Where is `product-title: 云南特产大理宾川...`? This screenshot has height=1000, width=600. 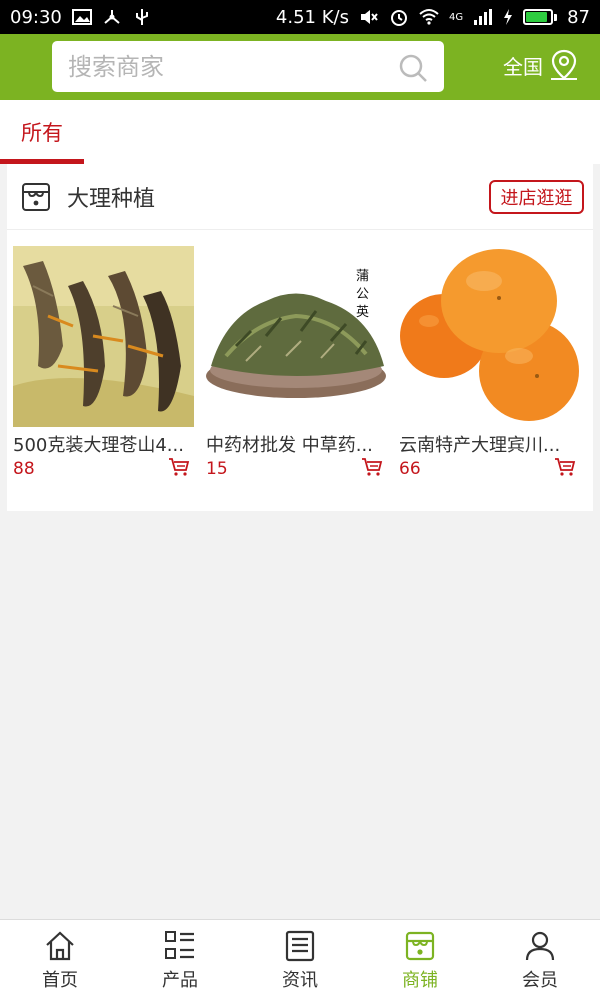 product-title: 云南特产大理宾川... is located at coordinates (487, 444).